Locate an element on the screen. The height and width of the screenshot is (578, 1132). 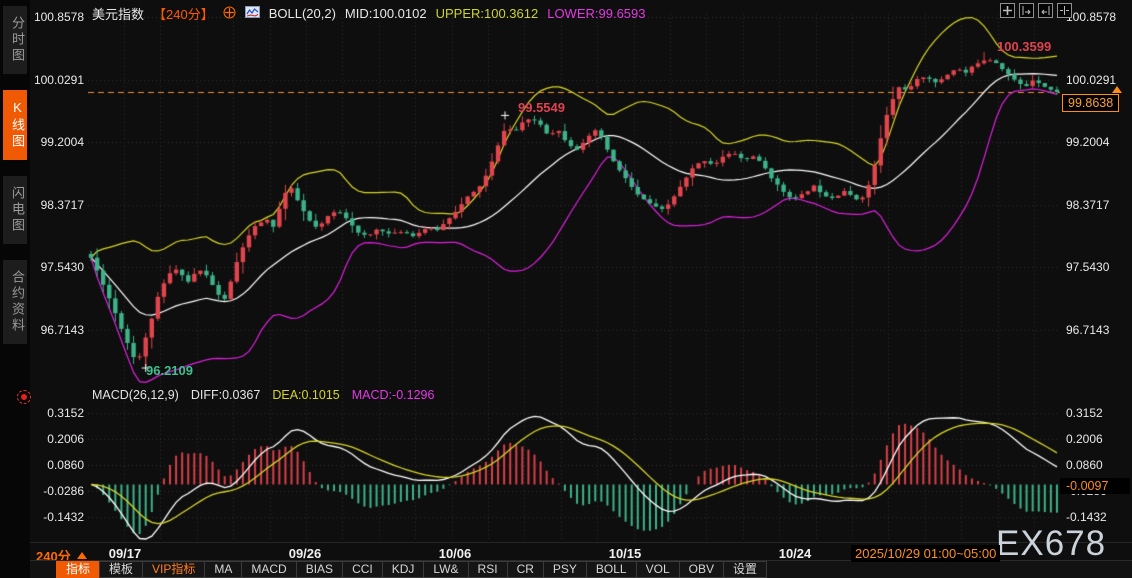
low-price-annotation: 96.2109 is located at coordinates (169, 370).